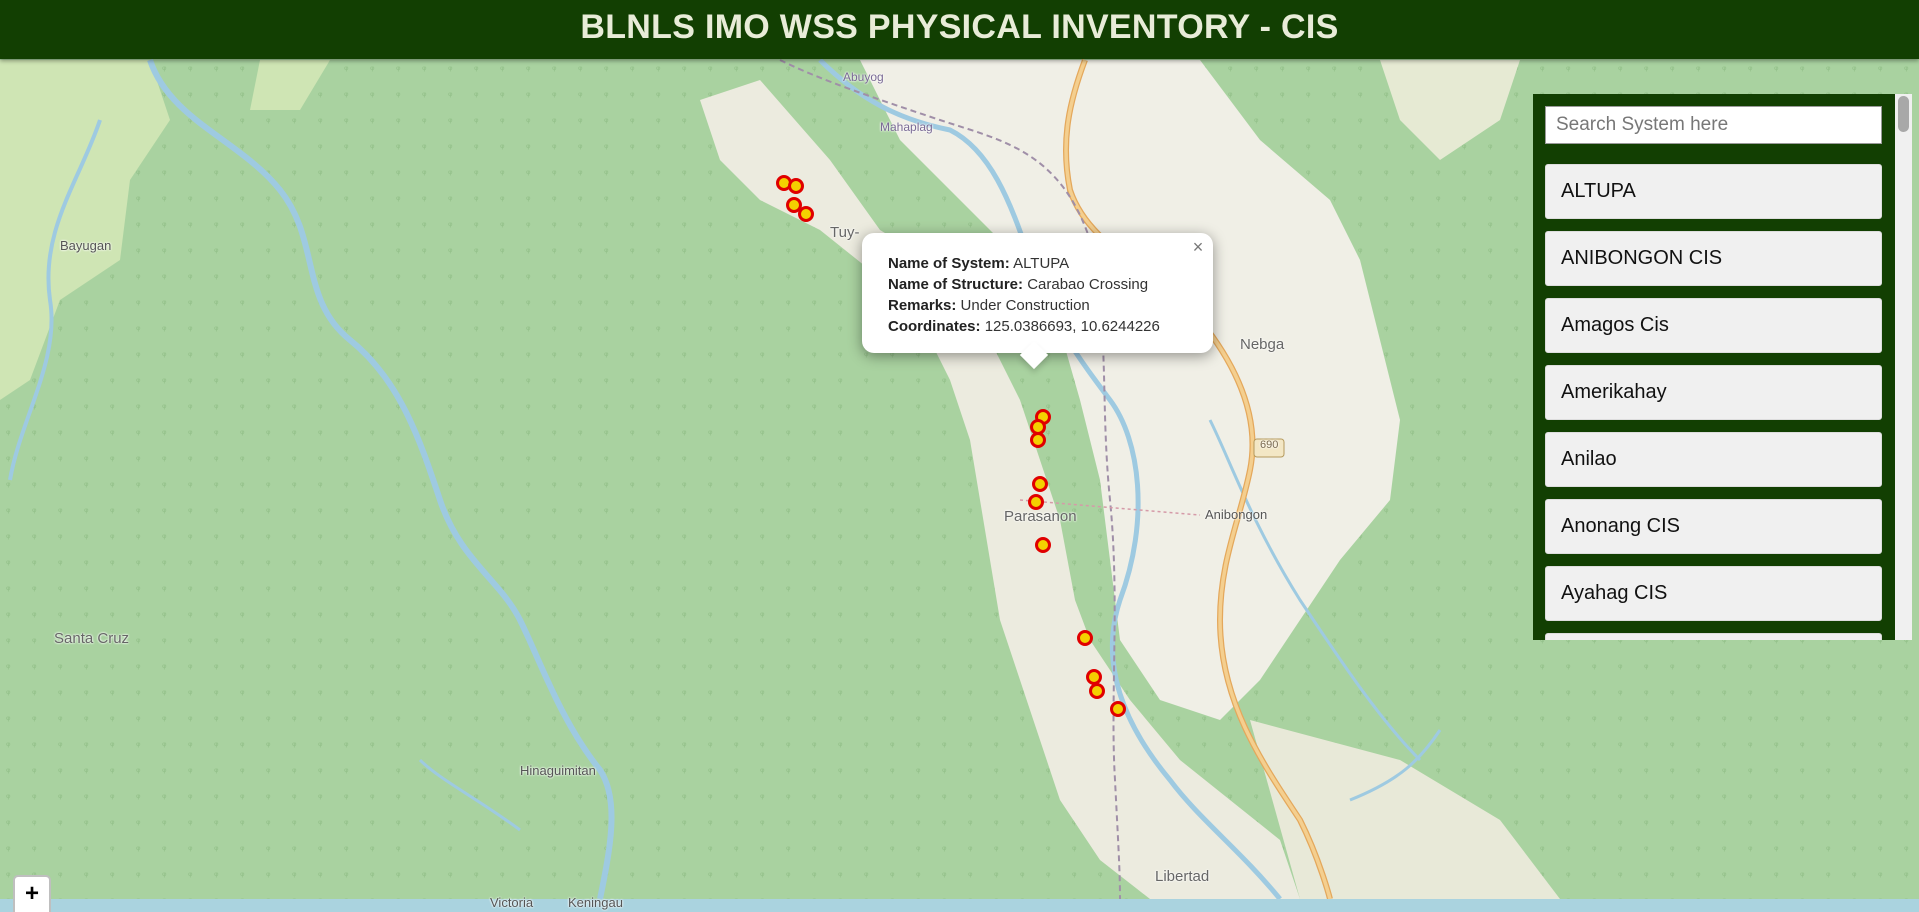 The width and height of the screenshot is (1919, 912). Describe the element at coordinates (922, 305) in the screenshot. I see `popup-remarks-label: Remarks:` at that location.